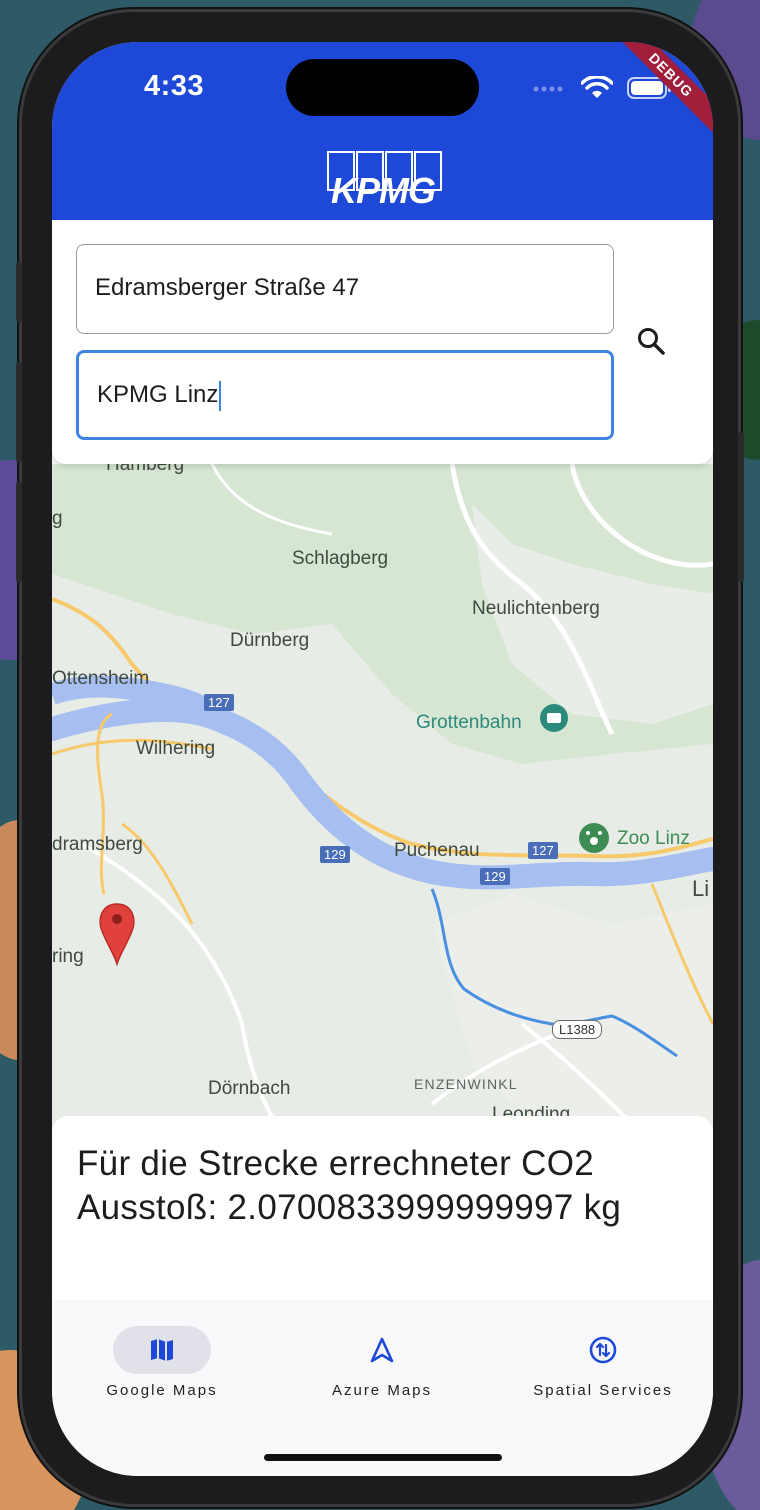 This screenshot has width=760, height=1510. I want to click on bottom-navigation: Google Maps Azure Maps Spatial Services, so click(382, 1388).